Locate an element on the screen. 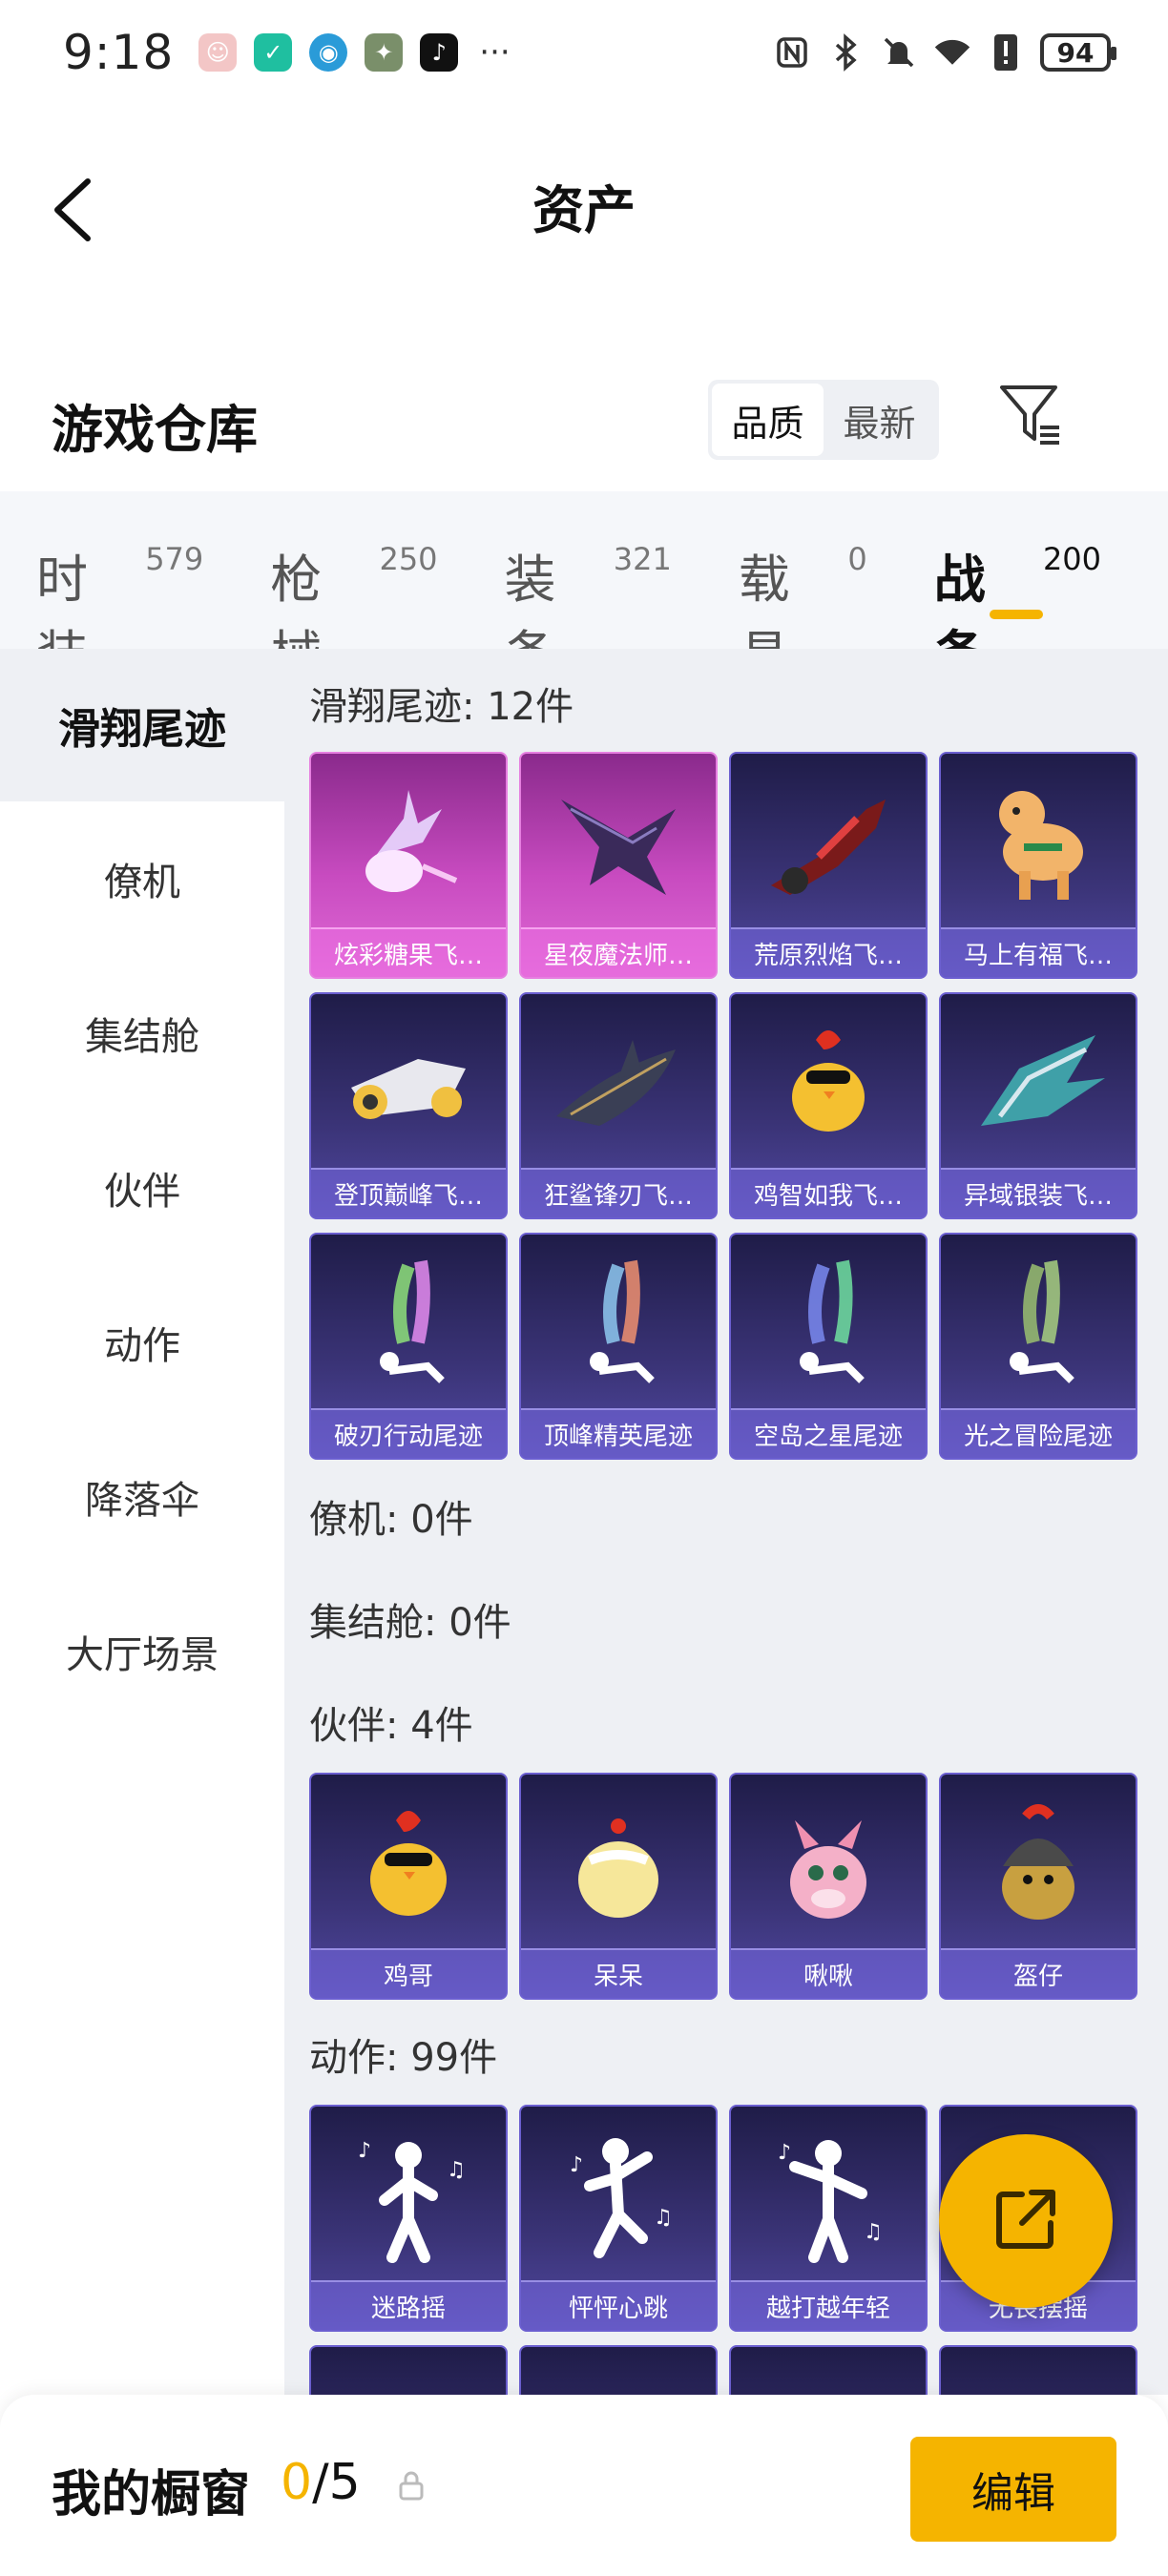  sort-newest-button: 最新 is located at coordinates (879, 420).